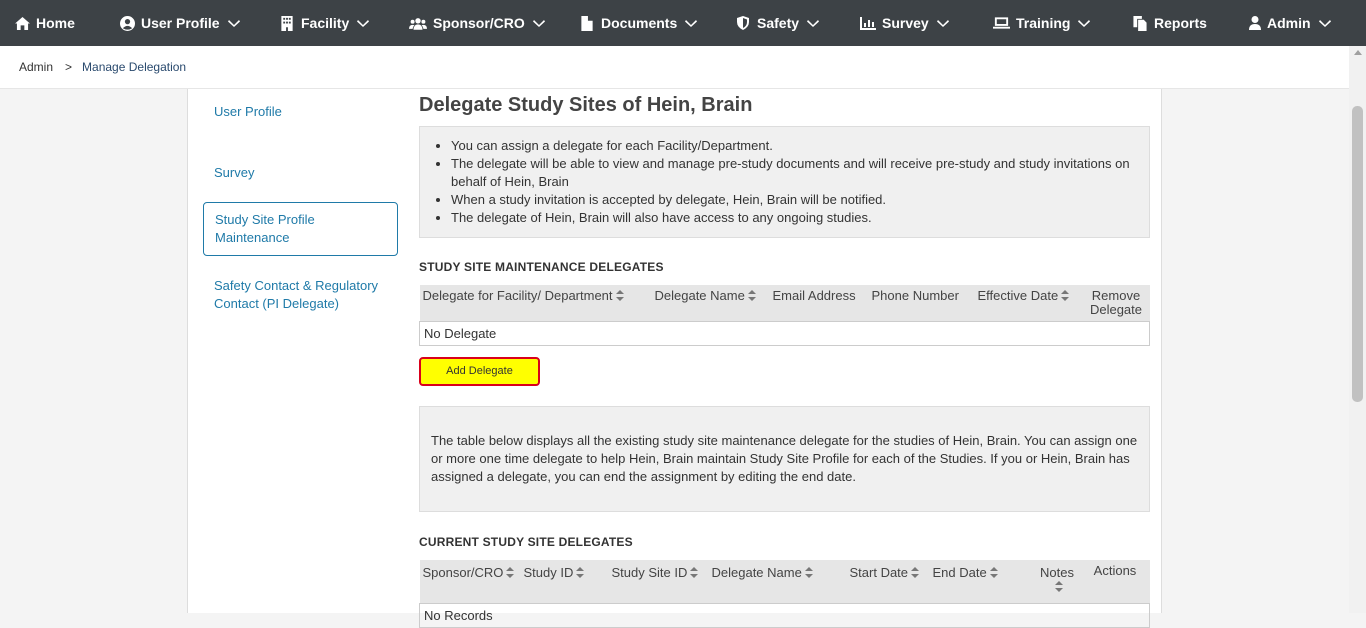  Describe the element at coordinates (300, 112) in the screenshot. I see `sidebar-item-user-profile: User Profile` at that location.